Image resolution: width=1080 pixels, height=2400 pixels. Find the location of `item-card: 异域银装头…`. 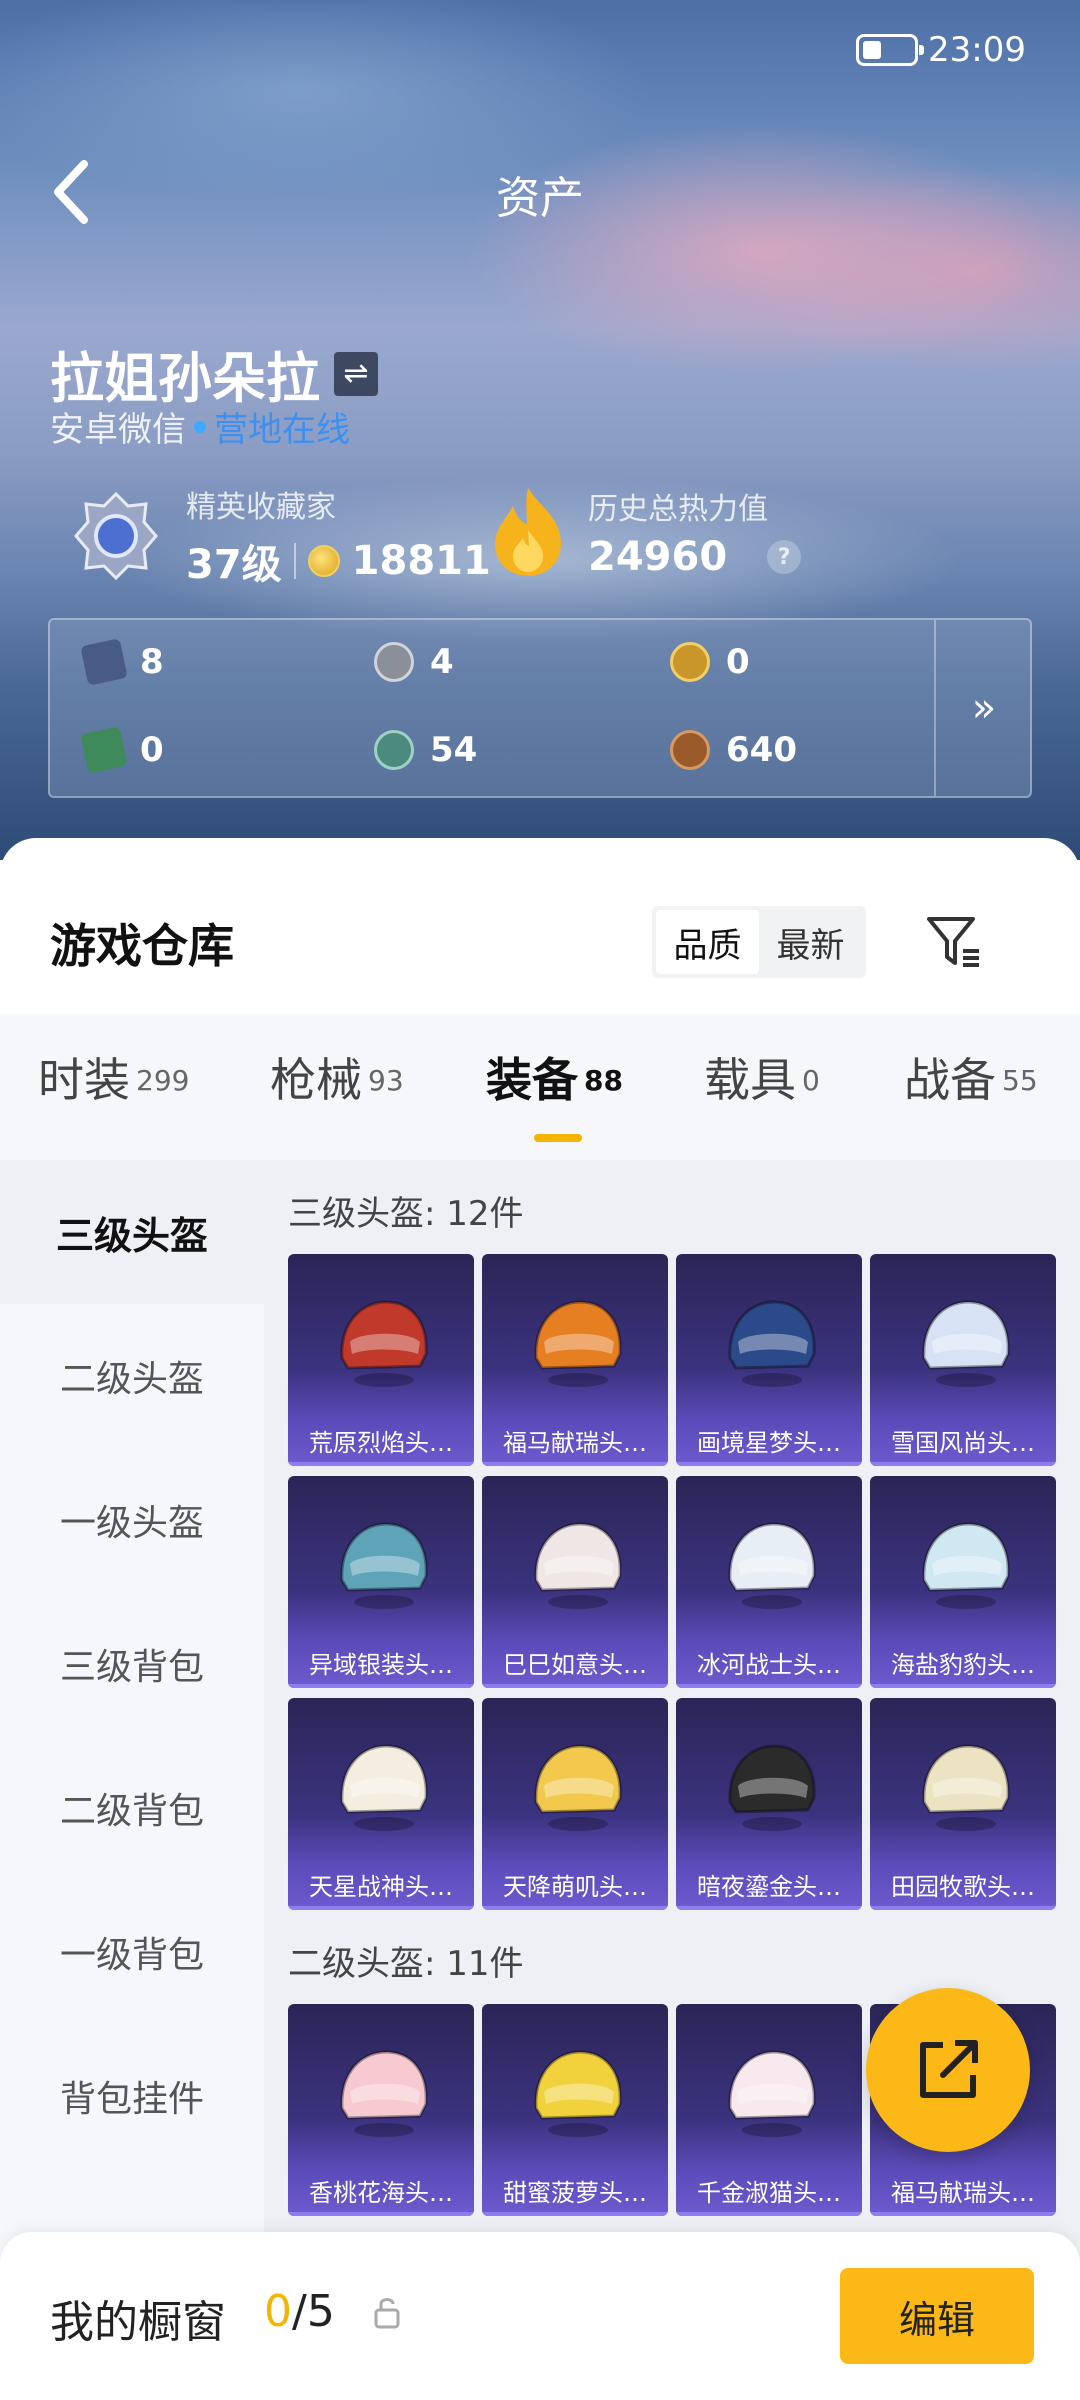

item-card: 异域银装头… is located at coordinates (381, 1582).